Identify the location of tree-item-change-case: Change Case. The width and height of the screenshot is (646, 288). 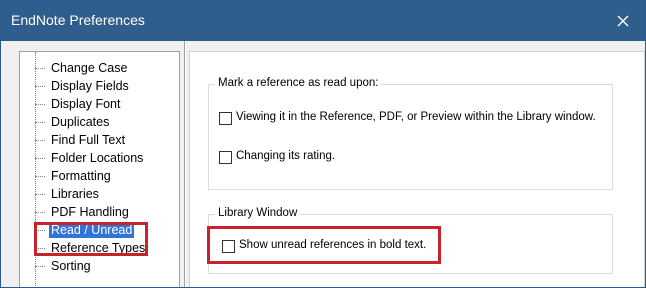
(82, 68).